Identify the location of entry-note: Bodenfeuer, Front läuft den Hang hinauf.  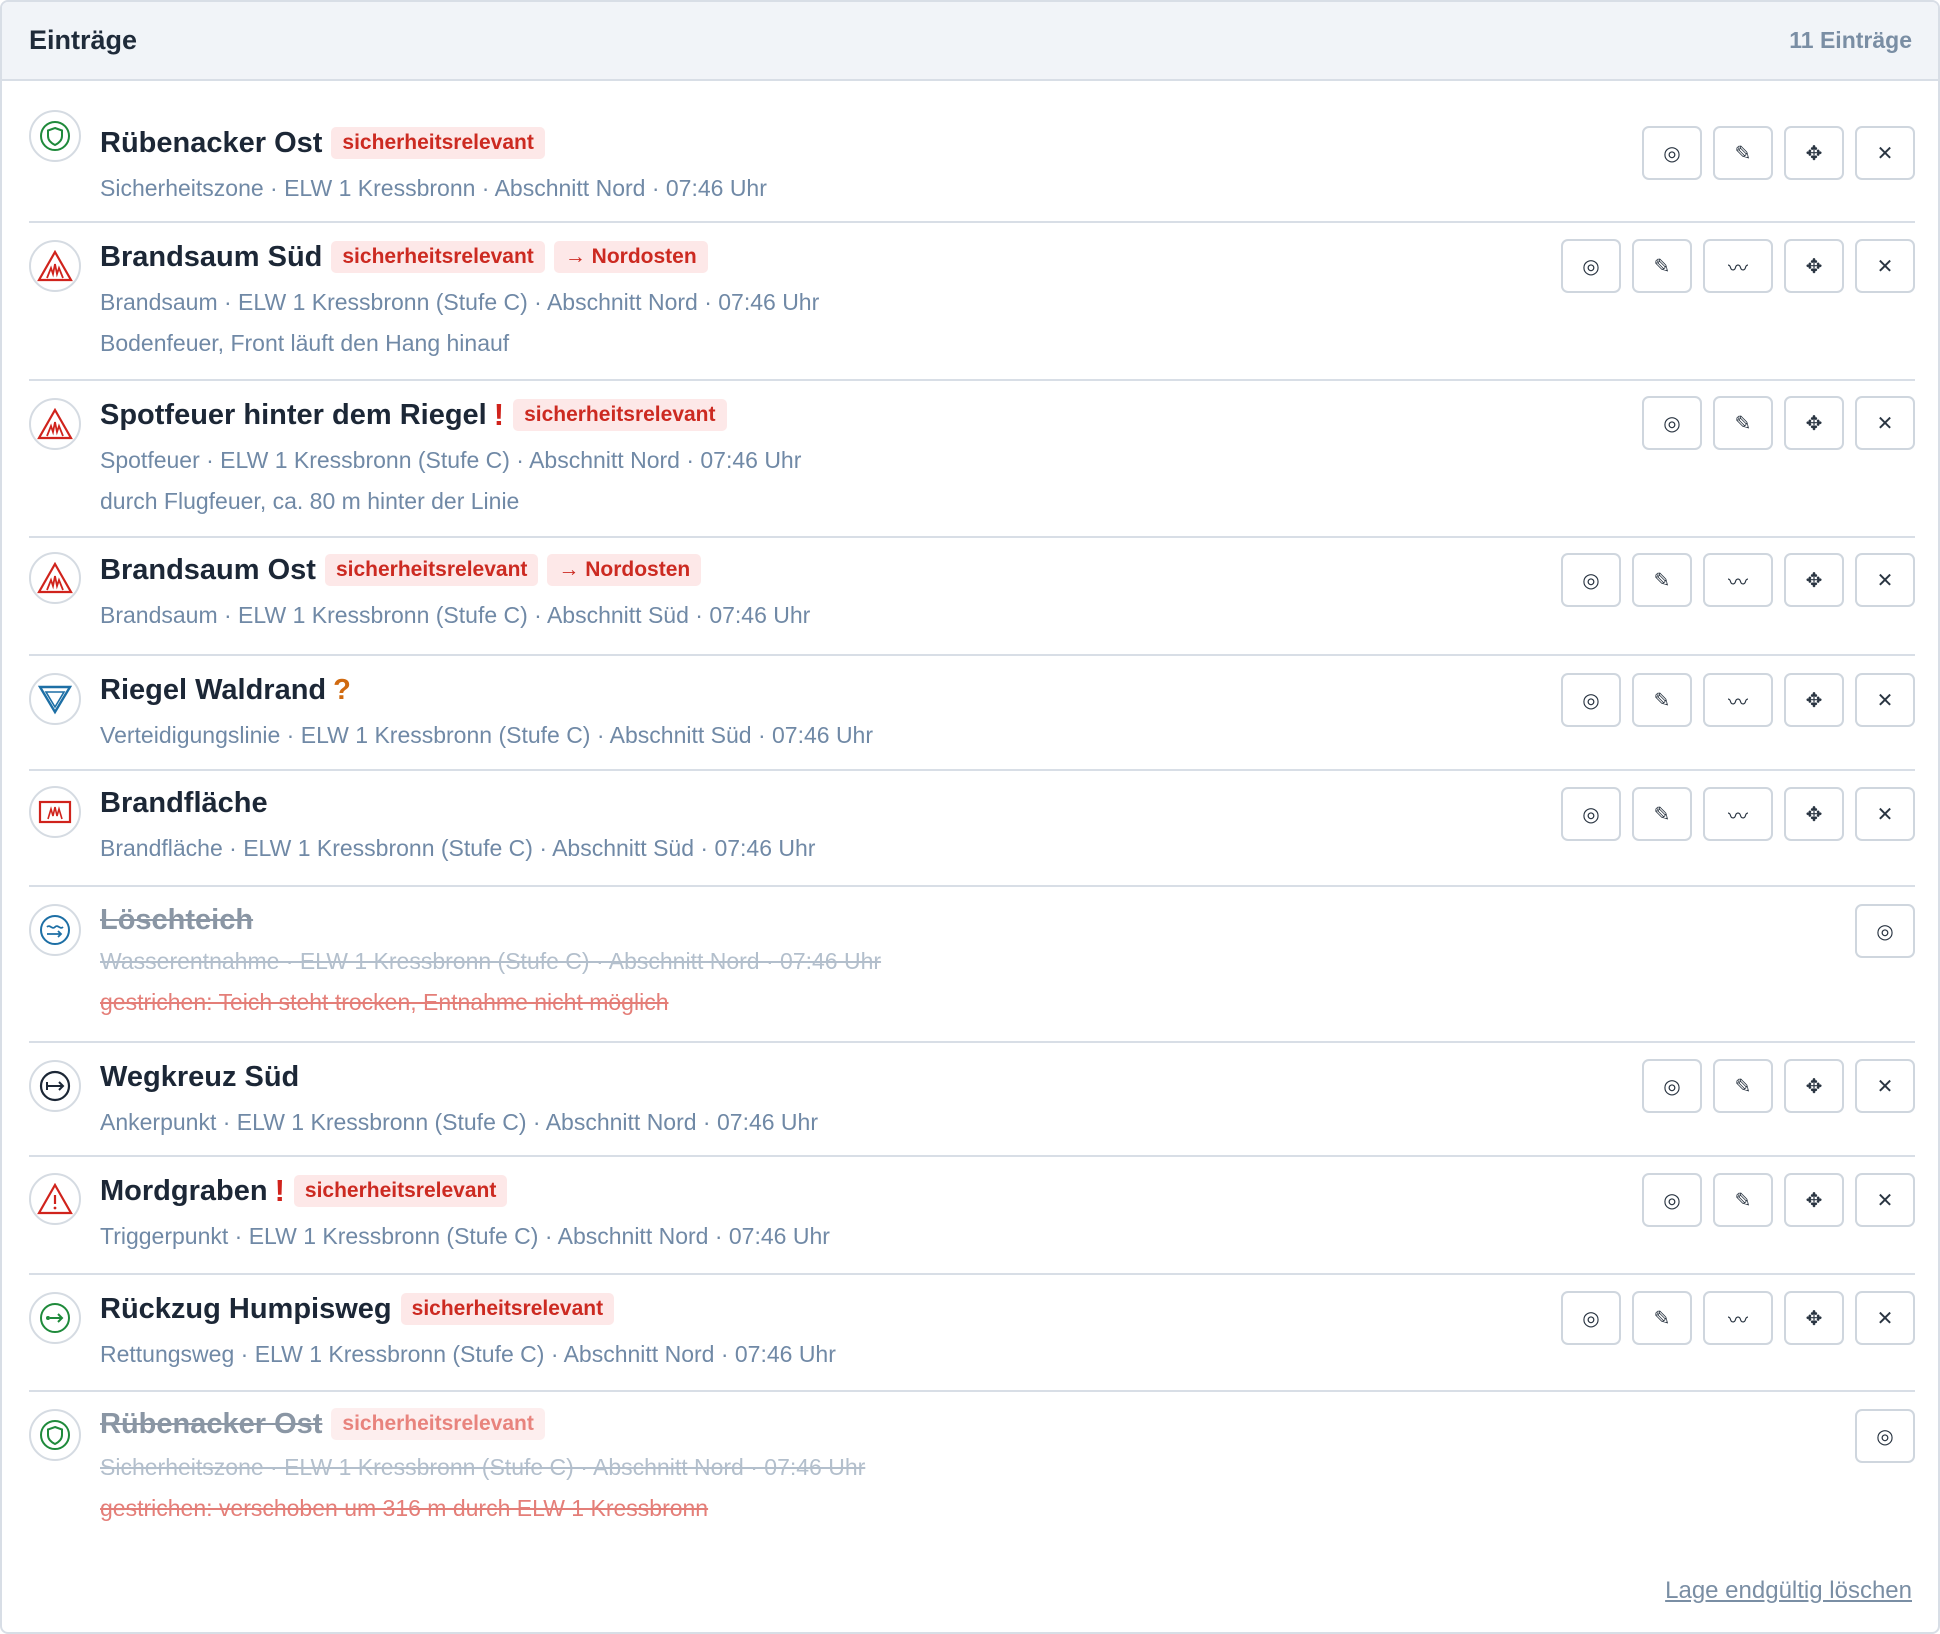
(305, 343).